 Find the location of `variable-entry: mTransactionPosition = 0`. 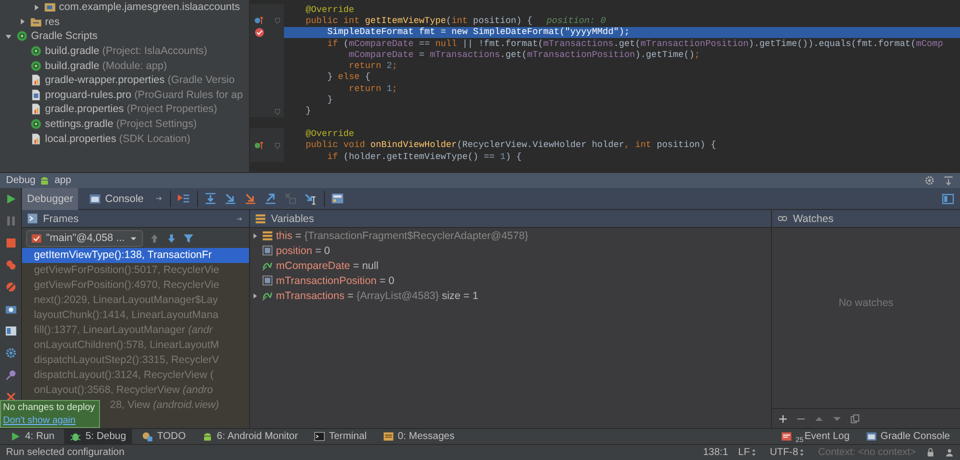

variable-entry: mTransactionPosition = 0 is located at coordinates (335, 280).